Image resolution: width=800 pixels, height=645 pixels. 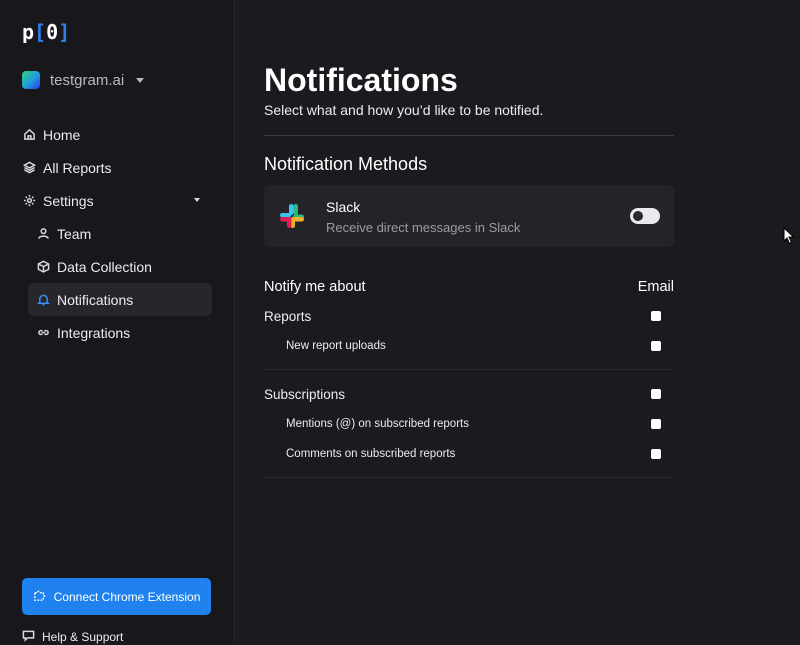 I want to click on row-label: Mentions (@) on subscribed reports, so click(x=377, y=424).